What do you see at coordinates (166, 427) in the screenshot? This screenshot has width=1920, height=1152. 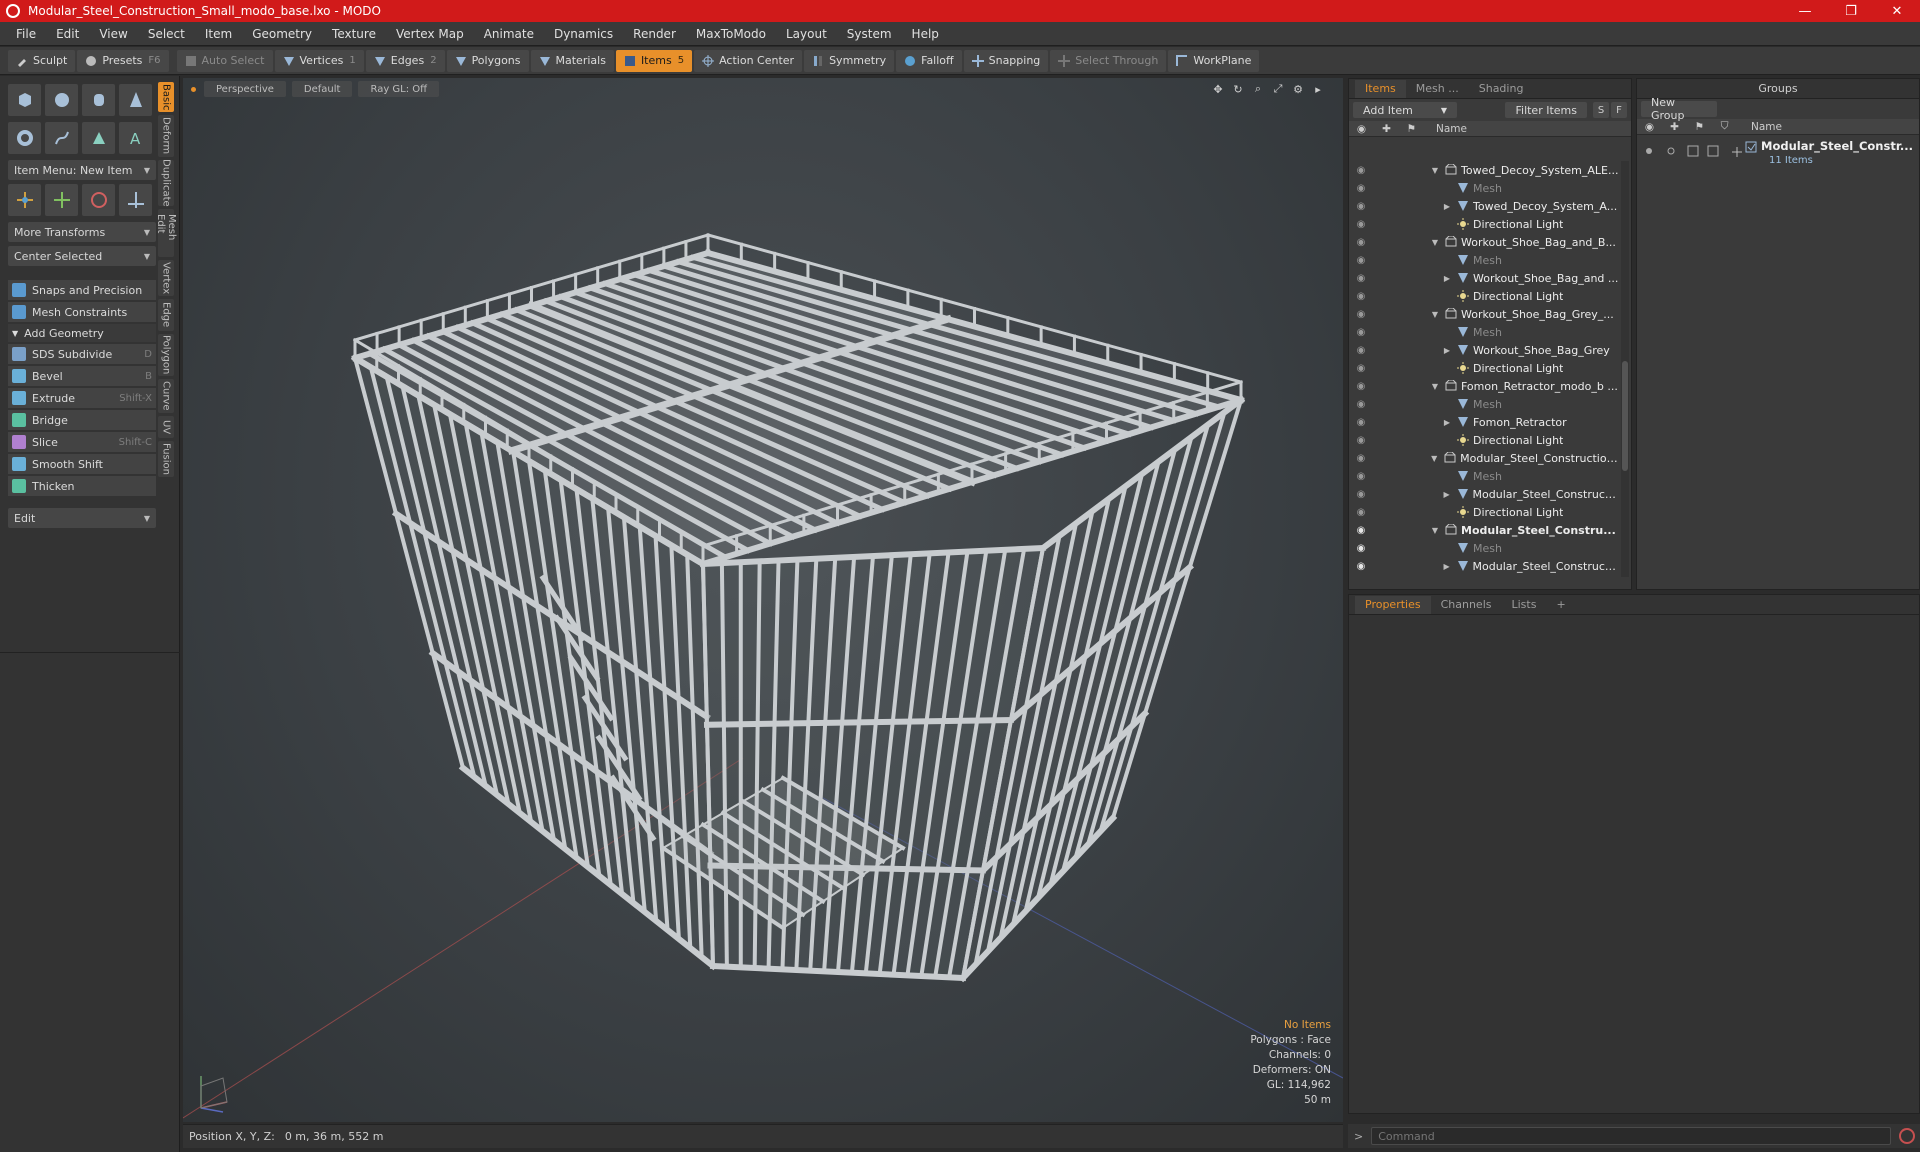 I see `vtab-uv: UV` at bounding box center [166, 427].